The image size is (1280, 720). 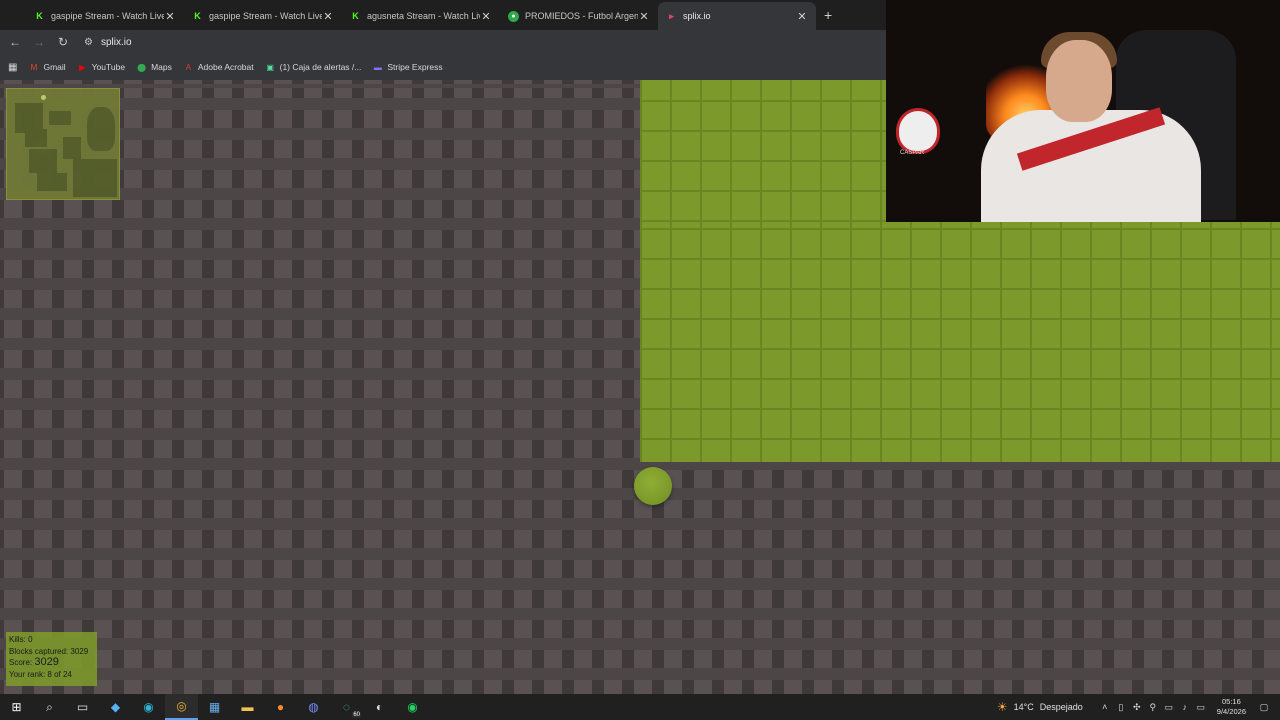 What do you see at coordinates (1105, 707) in the screenshot?
I see `chevron-up-icon: ˄` at bounding box center [1105, 707].